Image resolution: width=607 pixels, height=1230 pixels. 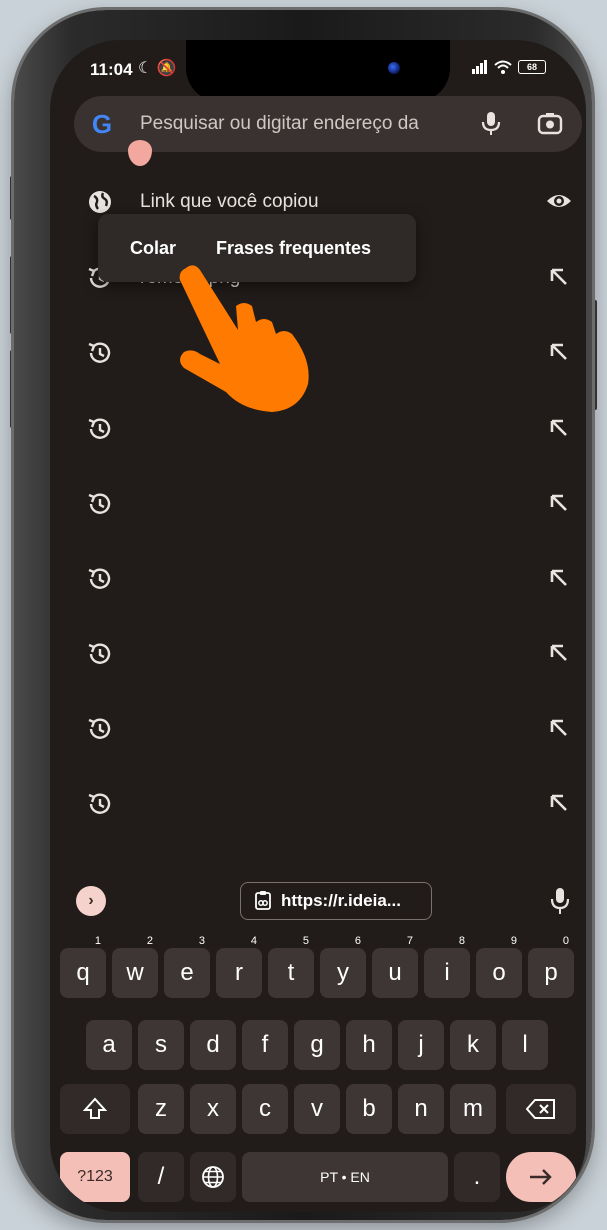 I want to click on moon-icon: ☾, so click(x=145, y=68).